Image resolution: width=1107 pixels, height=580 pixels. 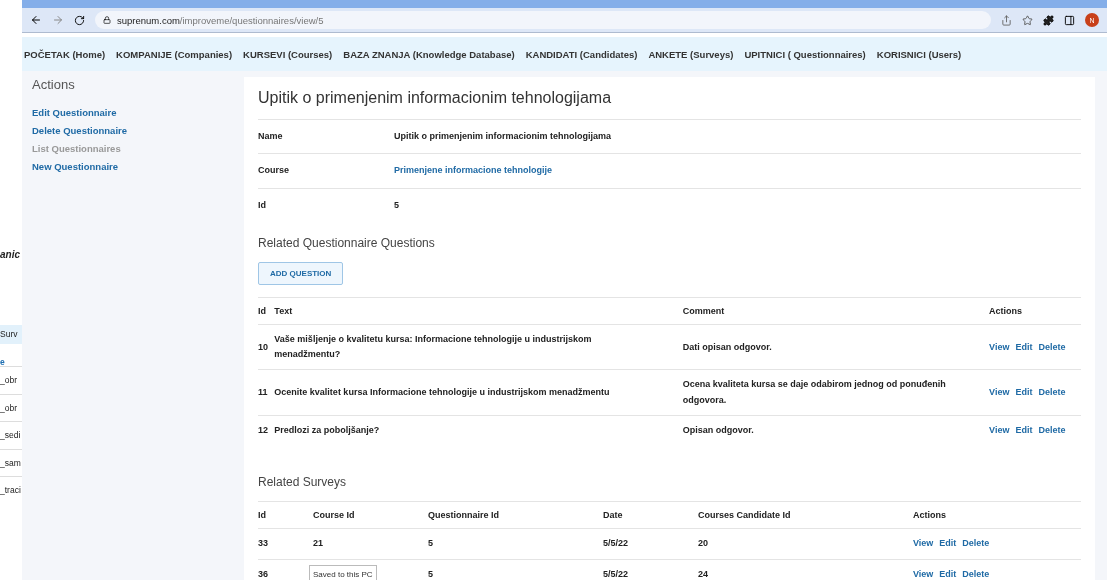 What do you see at coordinates (347, 242) in the screenshot?
I see `section-title: Related Questionnaire Questions` at bounding box center [347, 242].